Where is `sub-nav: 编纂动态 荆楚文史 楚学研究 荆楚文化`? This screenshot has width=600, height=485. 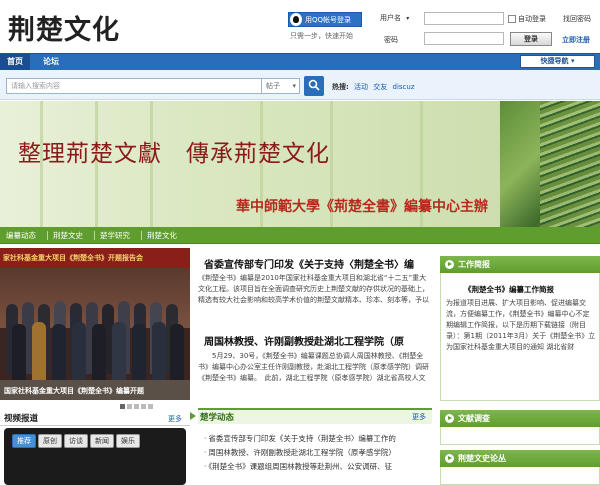
sub-nav: 编纂动态 荆楚文史 楚学研究 荆楚文化 is located at coordinates (300, 235).